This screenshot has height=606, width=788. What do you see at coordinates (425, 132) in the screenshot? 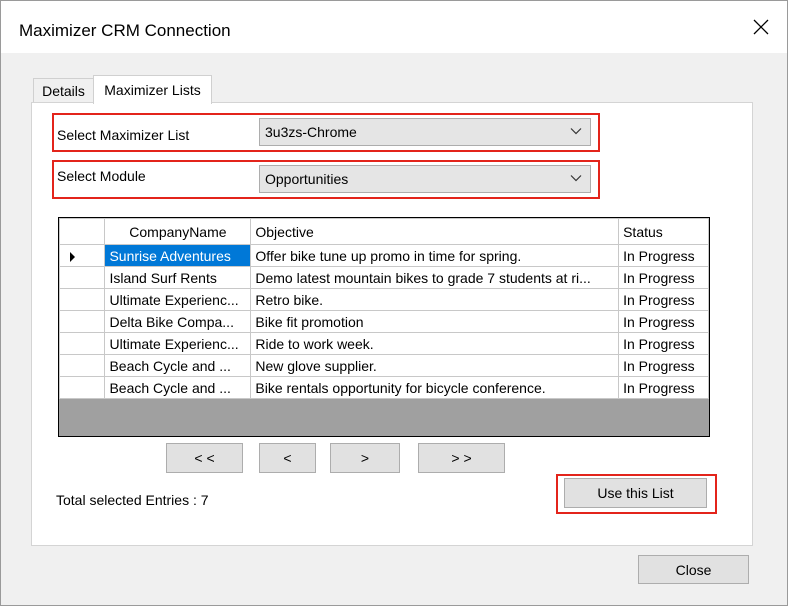
I see `list-select-dropdown: 3u3zs-Chrome` at bounding box center [425, 132].